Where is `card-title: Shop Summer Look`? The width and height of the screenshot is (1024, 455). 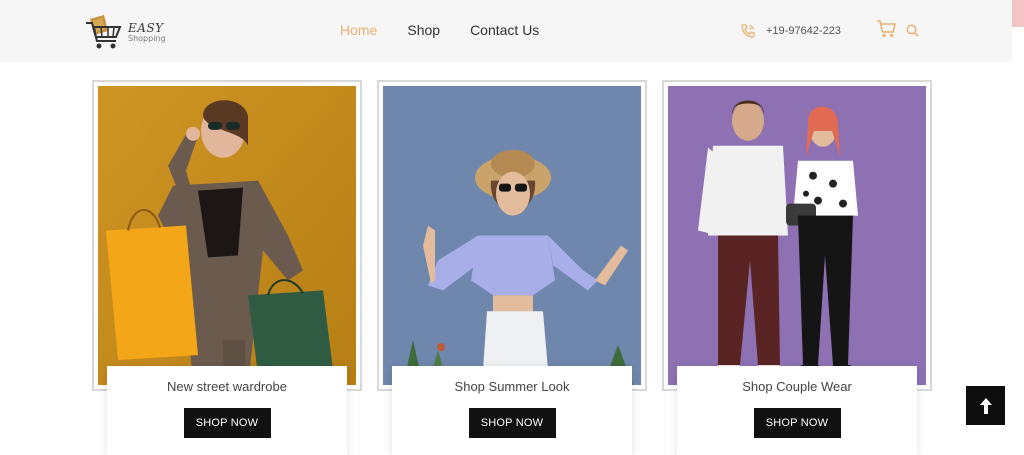 card-title: Shop Summer Look is located at coordinates (512, 386).